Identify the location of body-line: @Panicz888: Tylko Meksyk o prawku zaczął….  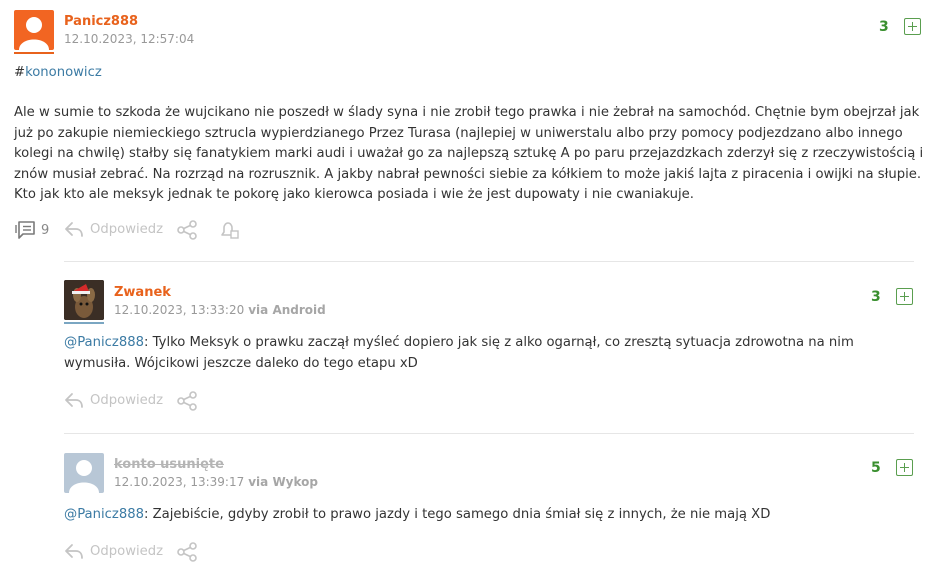
(494, 343).